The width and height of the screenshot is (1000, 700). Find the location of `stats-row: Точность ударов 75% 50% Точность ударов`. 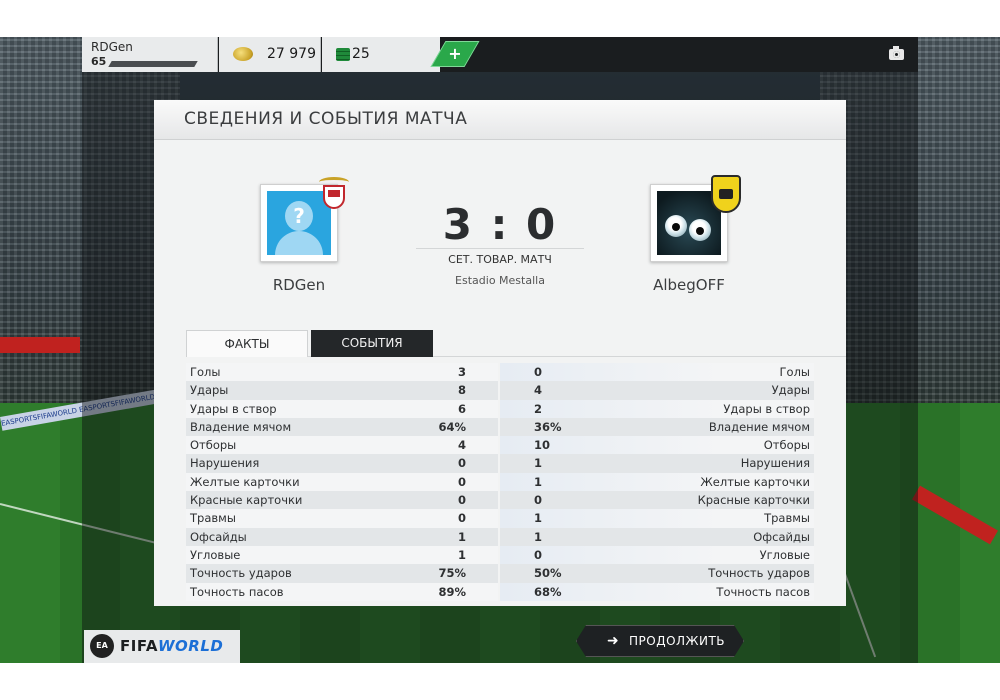

stats-row: Точность ударов 75% 50% Точность ударов is located at coordinates (500, 573).